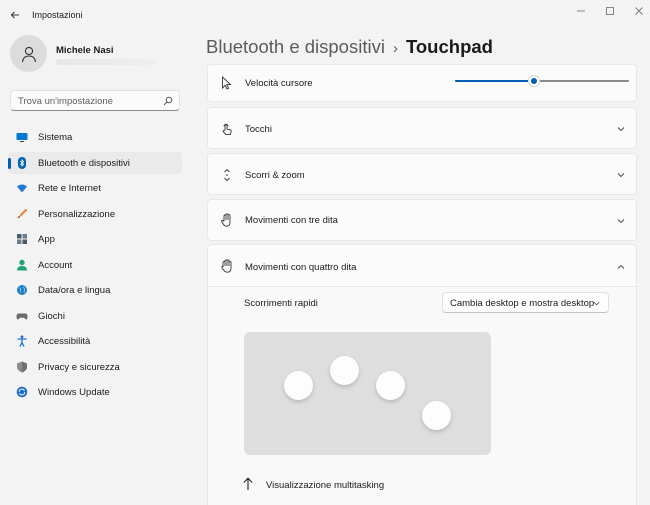 The height and width of the screenshot is (505, 650). Describe the element at coordinates (227, 175) in the screenshot. I see `scroll-icon` at that location.